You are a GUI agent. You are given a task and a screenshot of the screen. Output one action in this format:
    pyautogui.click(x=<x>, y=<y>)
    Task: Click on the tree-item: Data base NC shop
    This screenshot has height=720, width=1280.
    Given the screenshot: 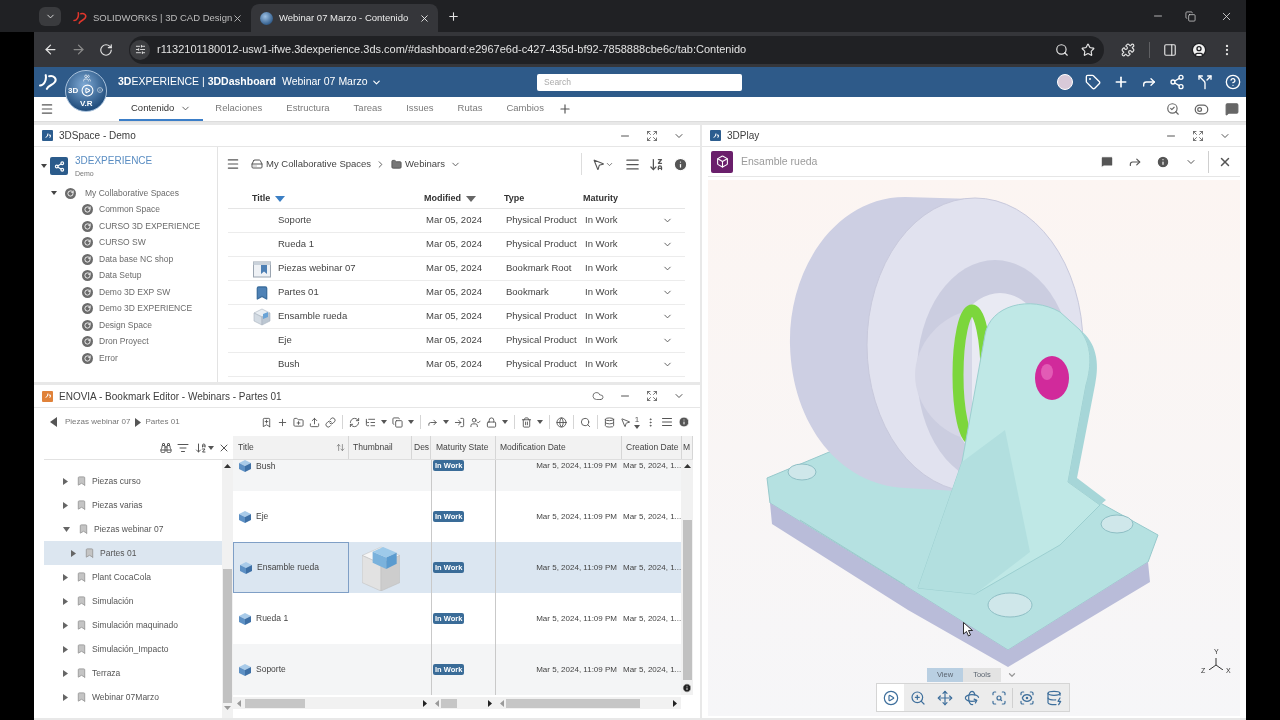 What is the action you would take?
    pyautogui.click(x=136, y=259)
    